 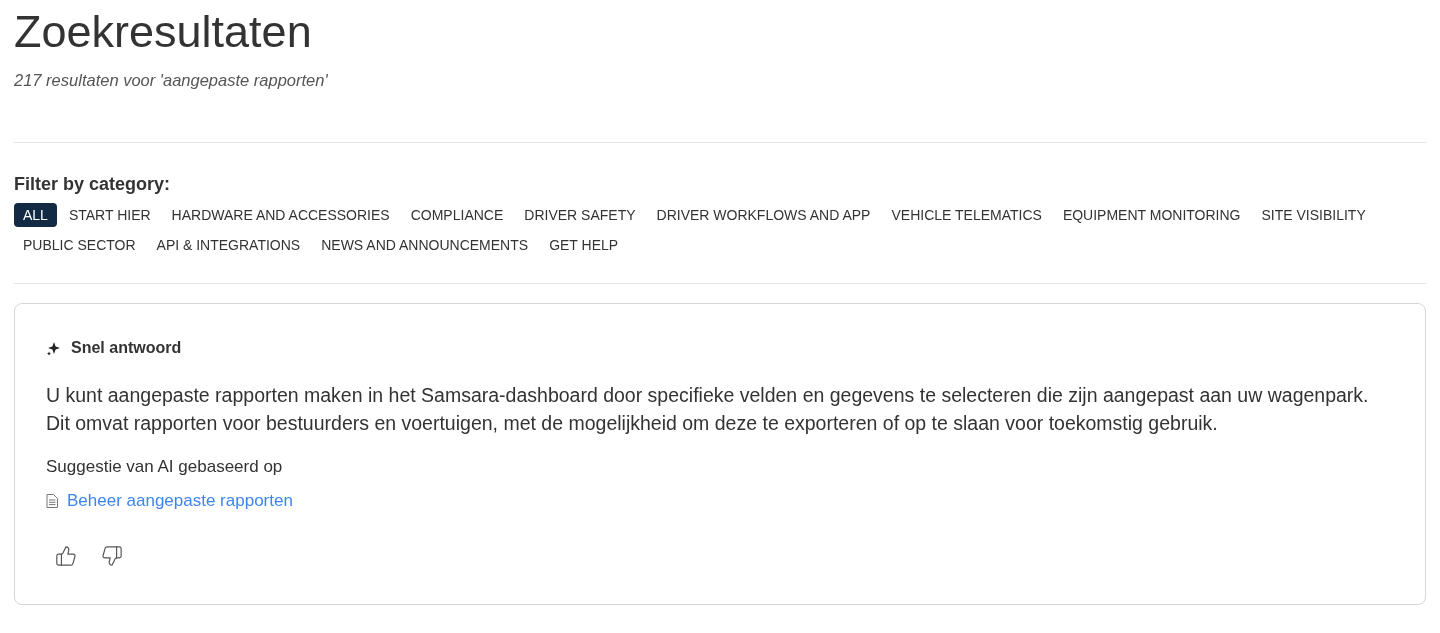 I want to click on category-chip: GET HELP, so click(x=584, y=245).